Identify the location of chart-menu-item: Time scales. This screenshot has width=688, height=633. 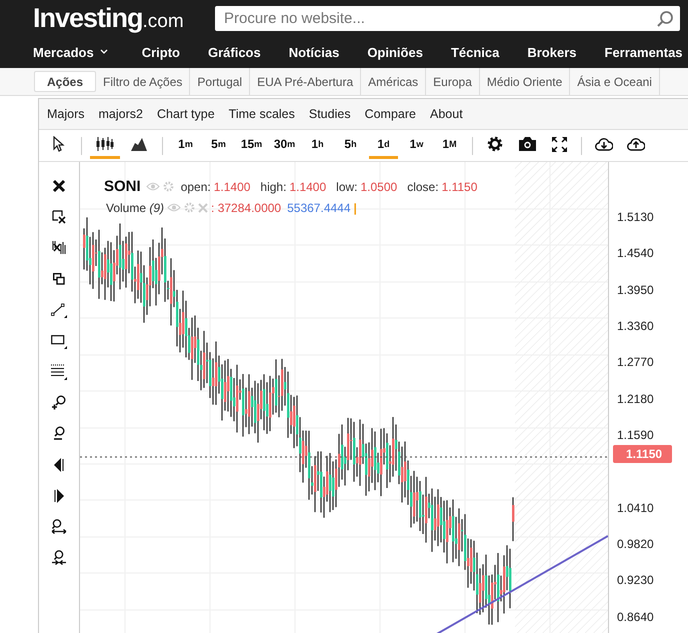
(261, 114).